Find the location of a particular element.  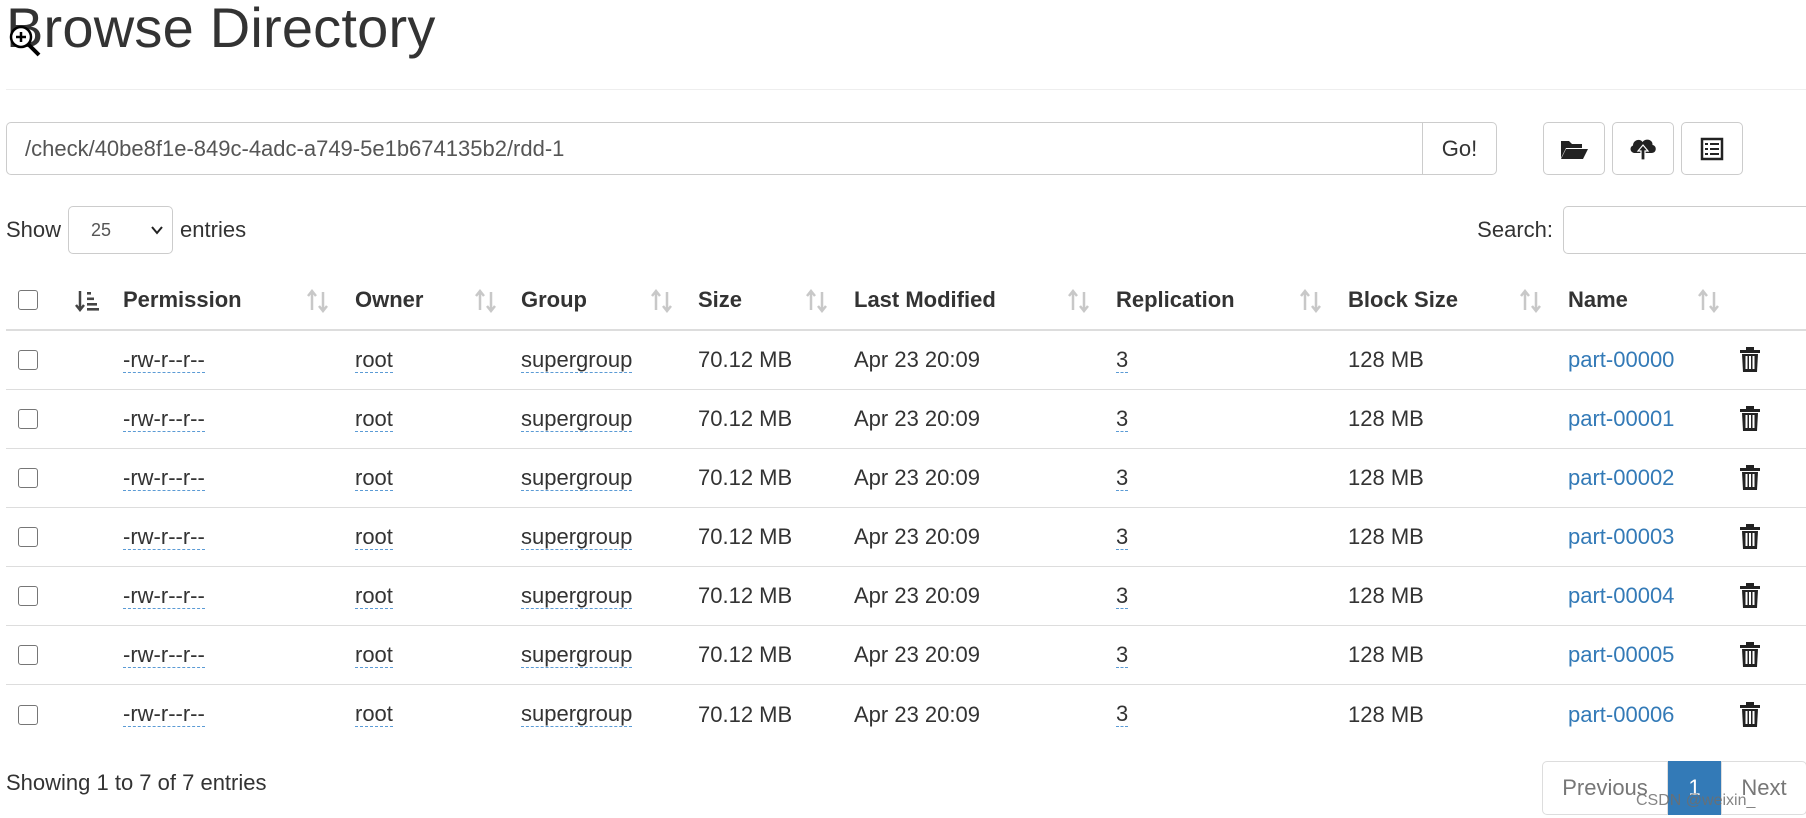

file-name-link: part-00002 is located at coordinates (1621, 478).